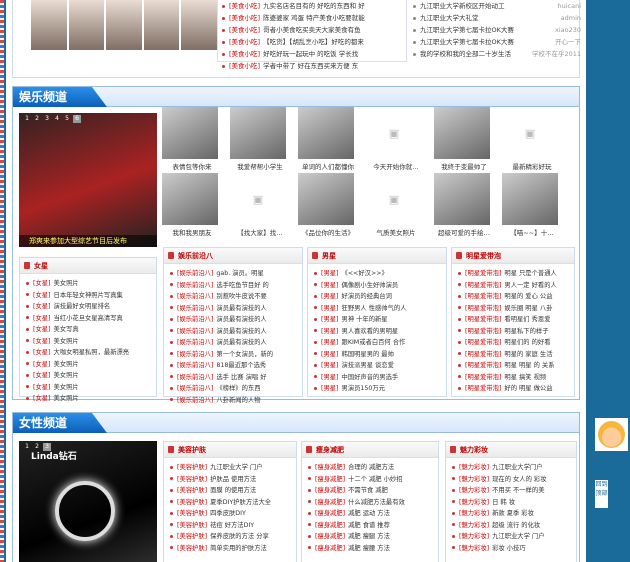  What do you see at coordinates (230, 480) in the screenshot?
I see `list-item: [美容护肤] 护肤品 使用方法` at bounding box center [230, 480].